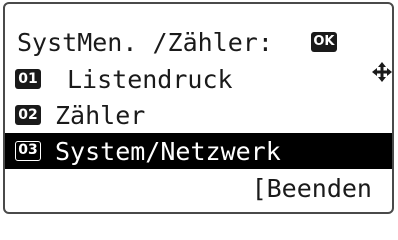 This screenshot has width=398, height=240. What do you see at coordinates (28, 151) in the screenshot?
I see `item-number-badge: 03` at bounding box center [28, 151].